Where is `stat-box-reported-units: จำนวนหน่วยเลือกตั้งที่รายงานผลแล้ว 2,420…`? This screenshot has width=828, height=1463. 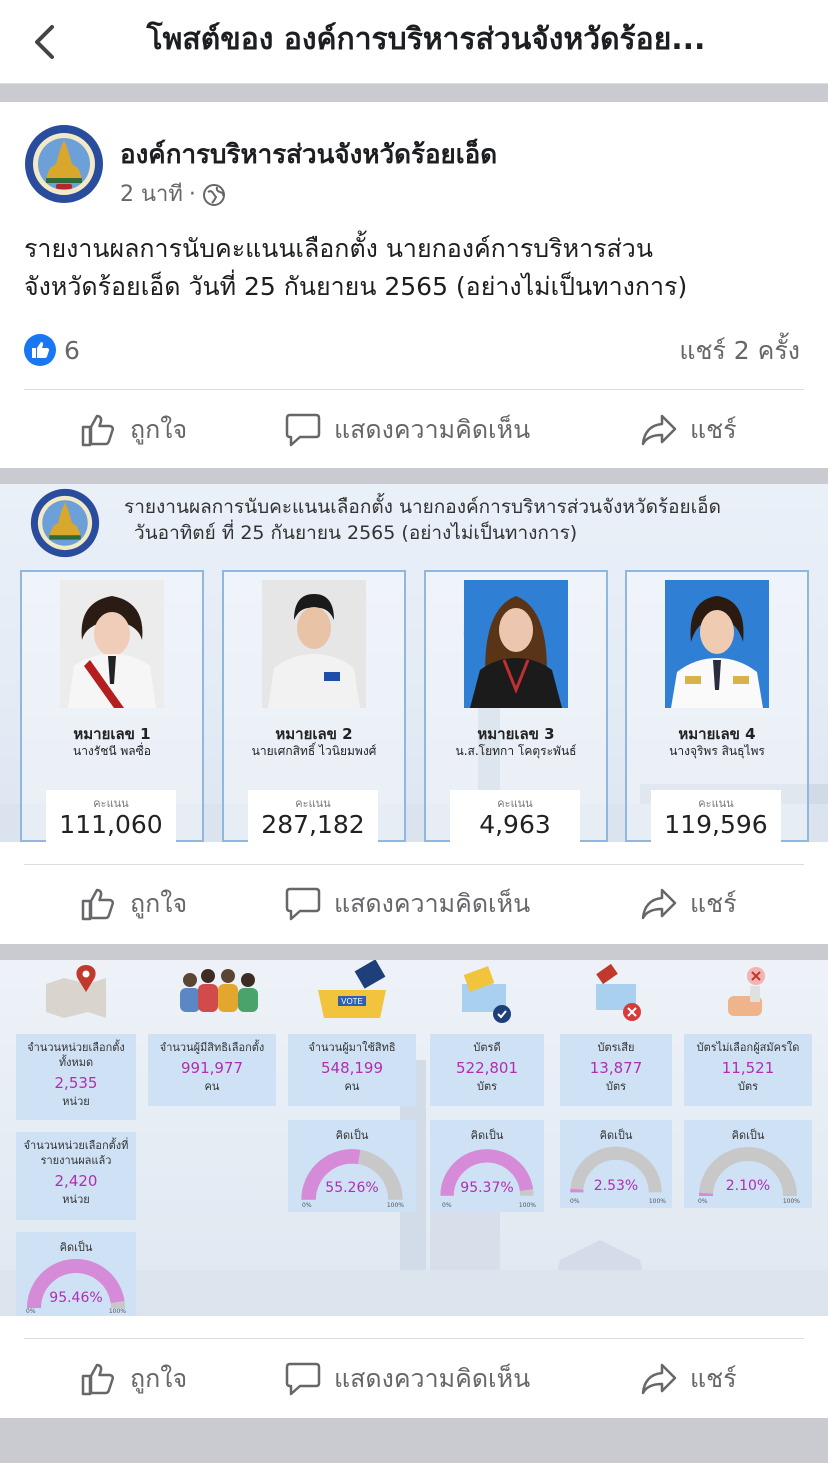 stat-box-reported-units: จำนวนหน่วยเลือกตั้งที่รายงานผลแล้ว 2,420… is located at coordinates (76, 1176).